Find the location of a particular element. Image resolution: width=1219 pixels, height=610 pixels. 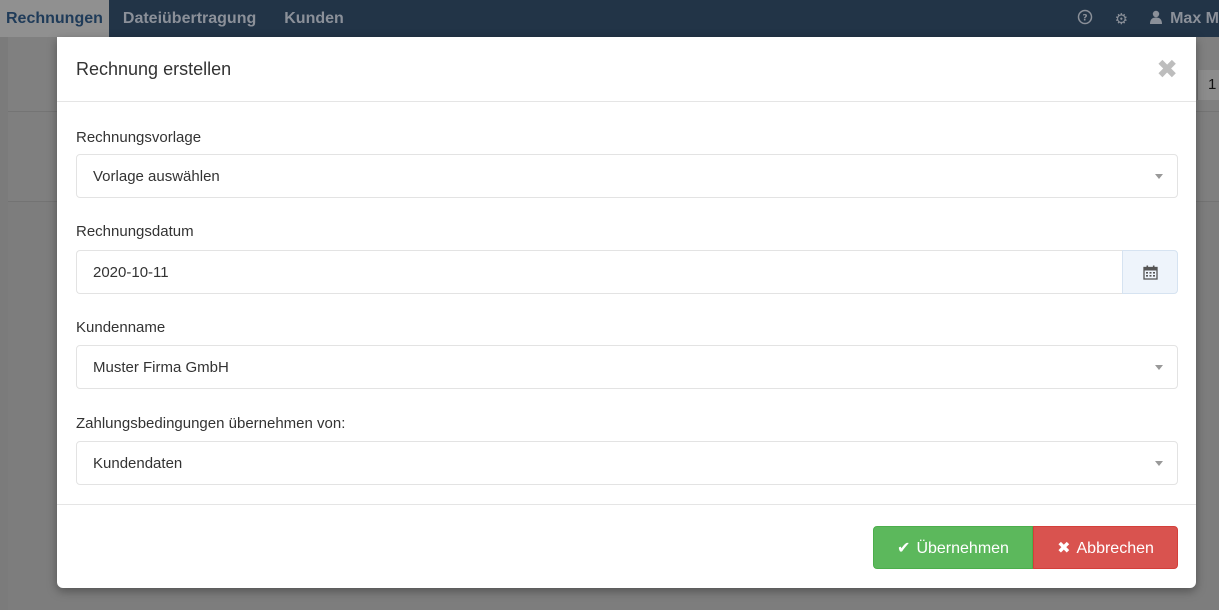

nav-tab-rechnungen: Rechnungen is located at coordinates (54, 18).